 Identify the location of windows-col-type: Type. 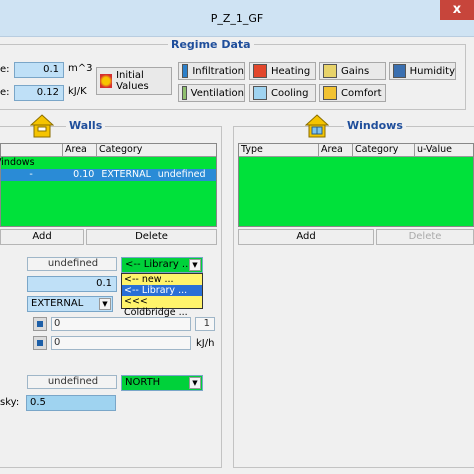
(279, 150).